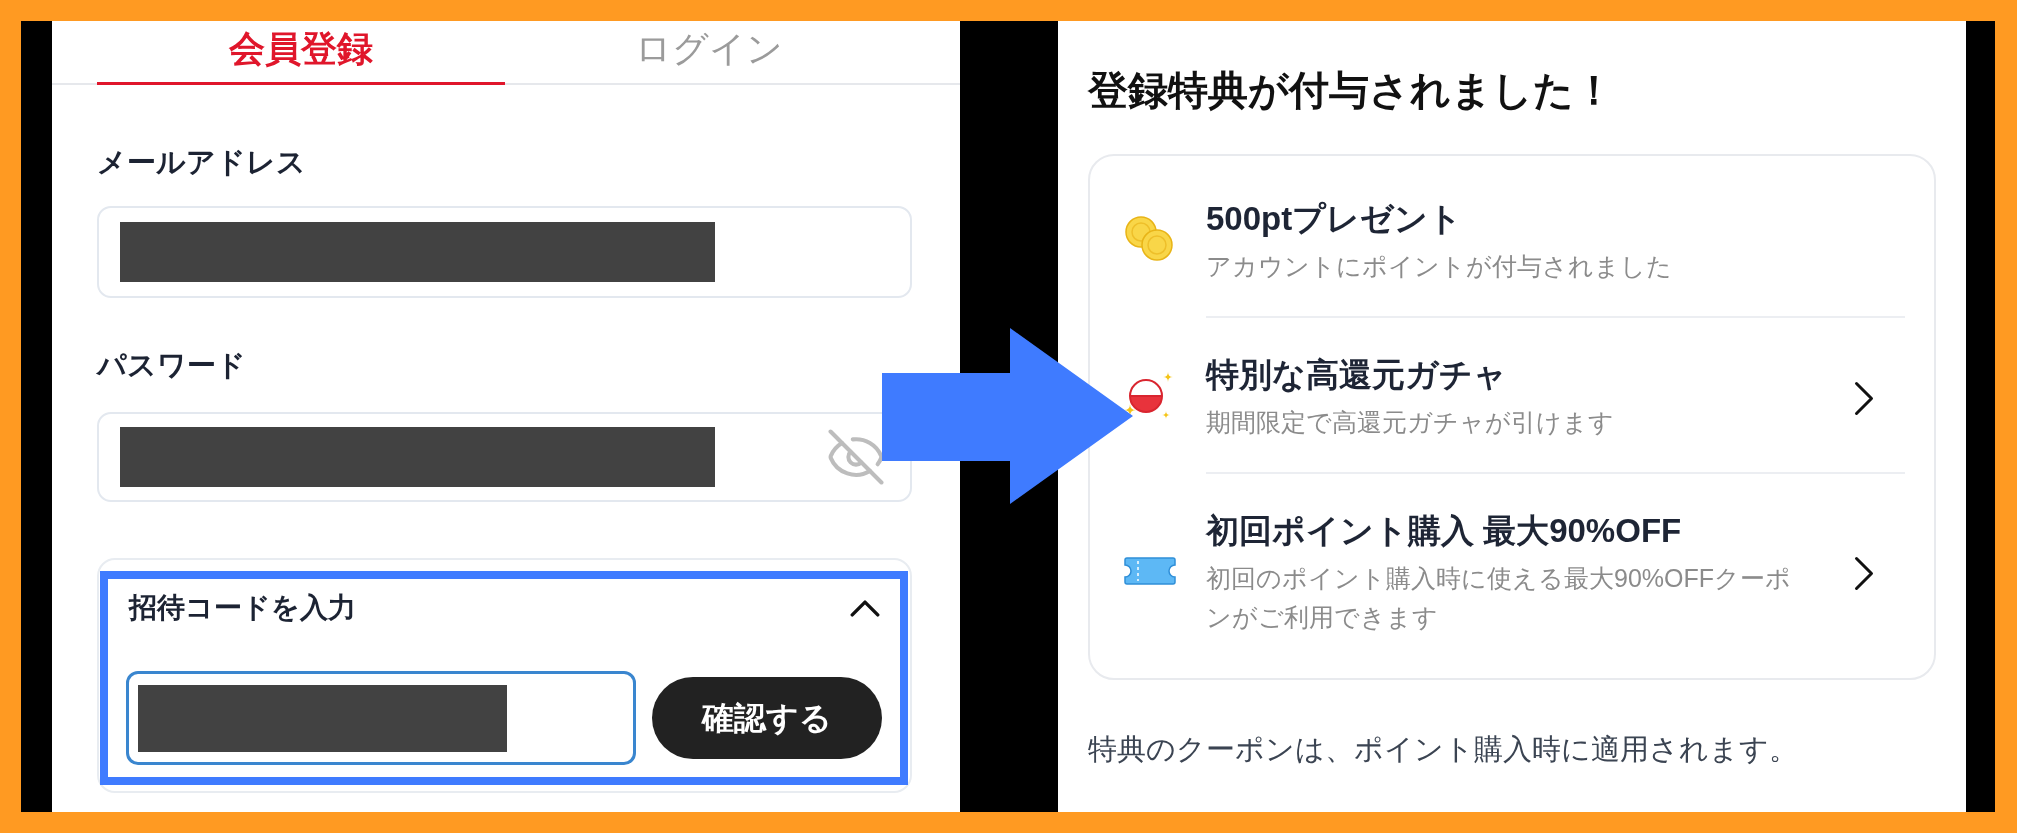 Image resolution: width=2017 pixels, height=833 pixels. Describe the element at coordinates (202, 162) in the screenshot. I see `field-label: メールアドレス` at that location.